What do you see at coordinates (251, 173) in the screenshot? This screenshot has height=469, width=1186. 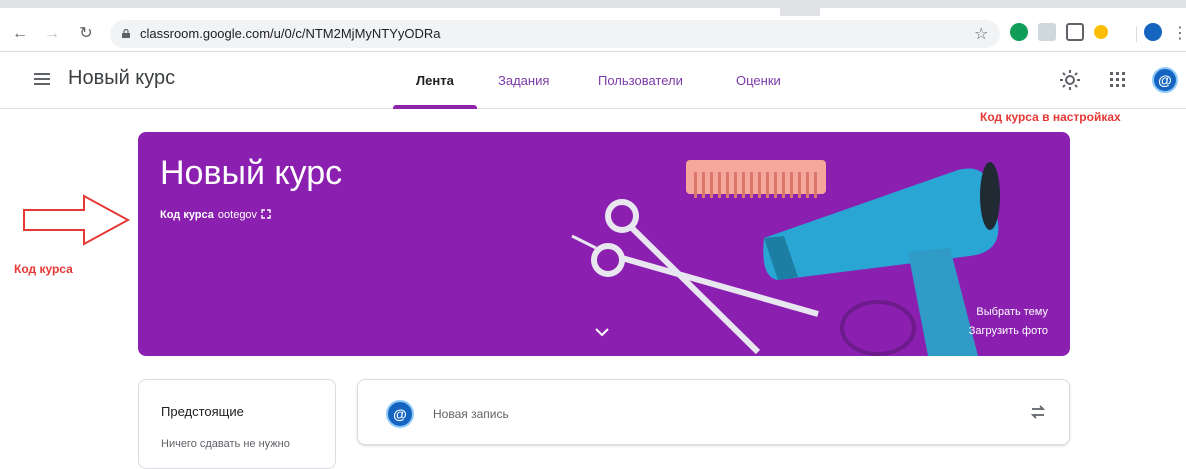 I see `banner-course-title: Новый курс` at bounding box center [251, 173].